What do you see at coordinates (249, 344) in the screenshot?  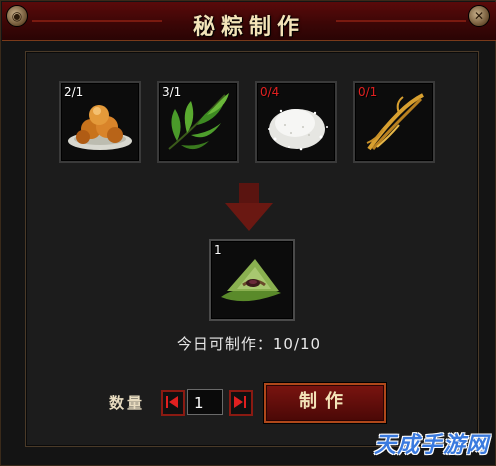 I see `craftable-today-text: 今日可制作：10/10` at bounding box center [249, 344].